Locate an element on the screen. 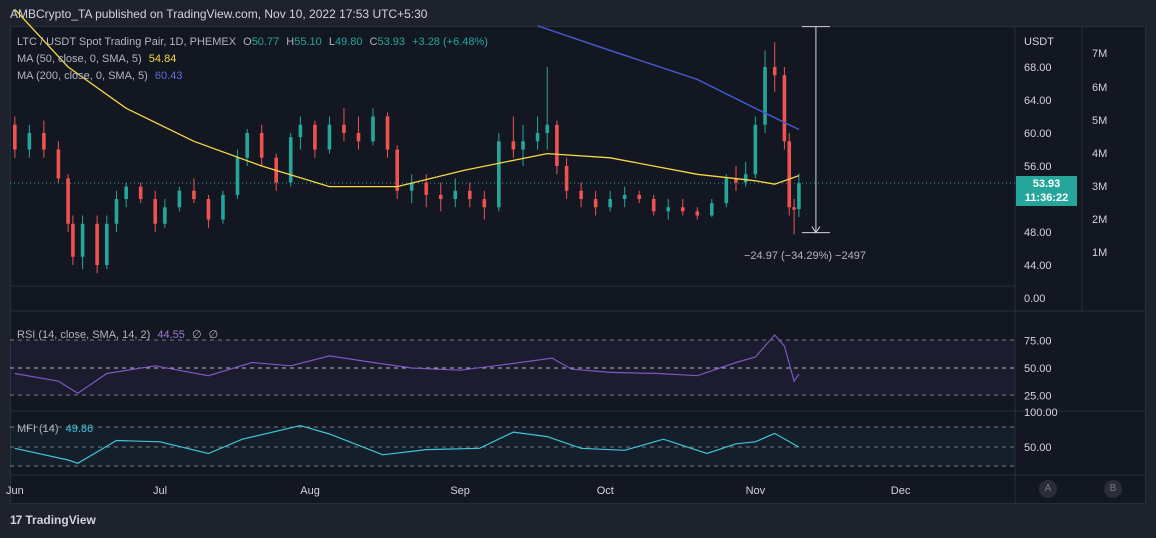  volume-tick-label: 3M is located at coordinates (1099, 187).